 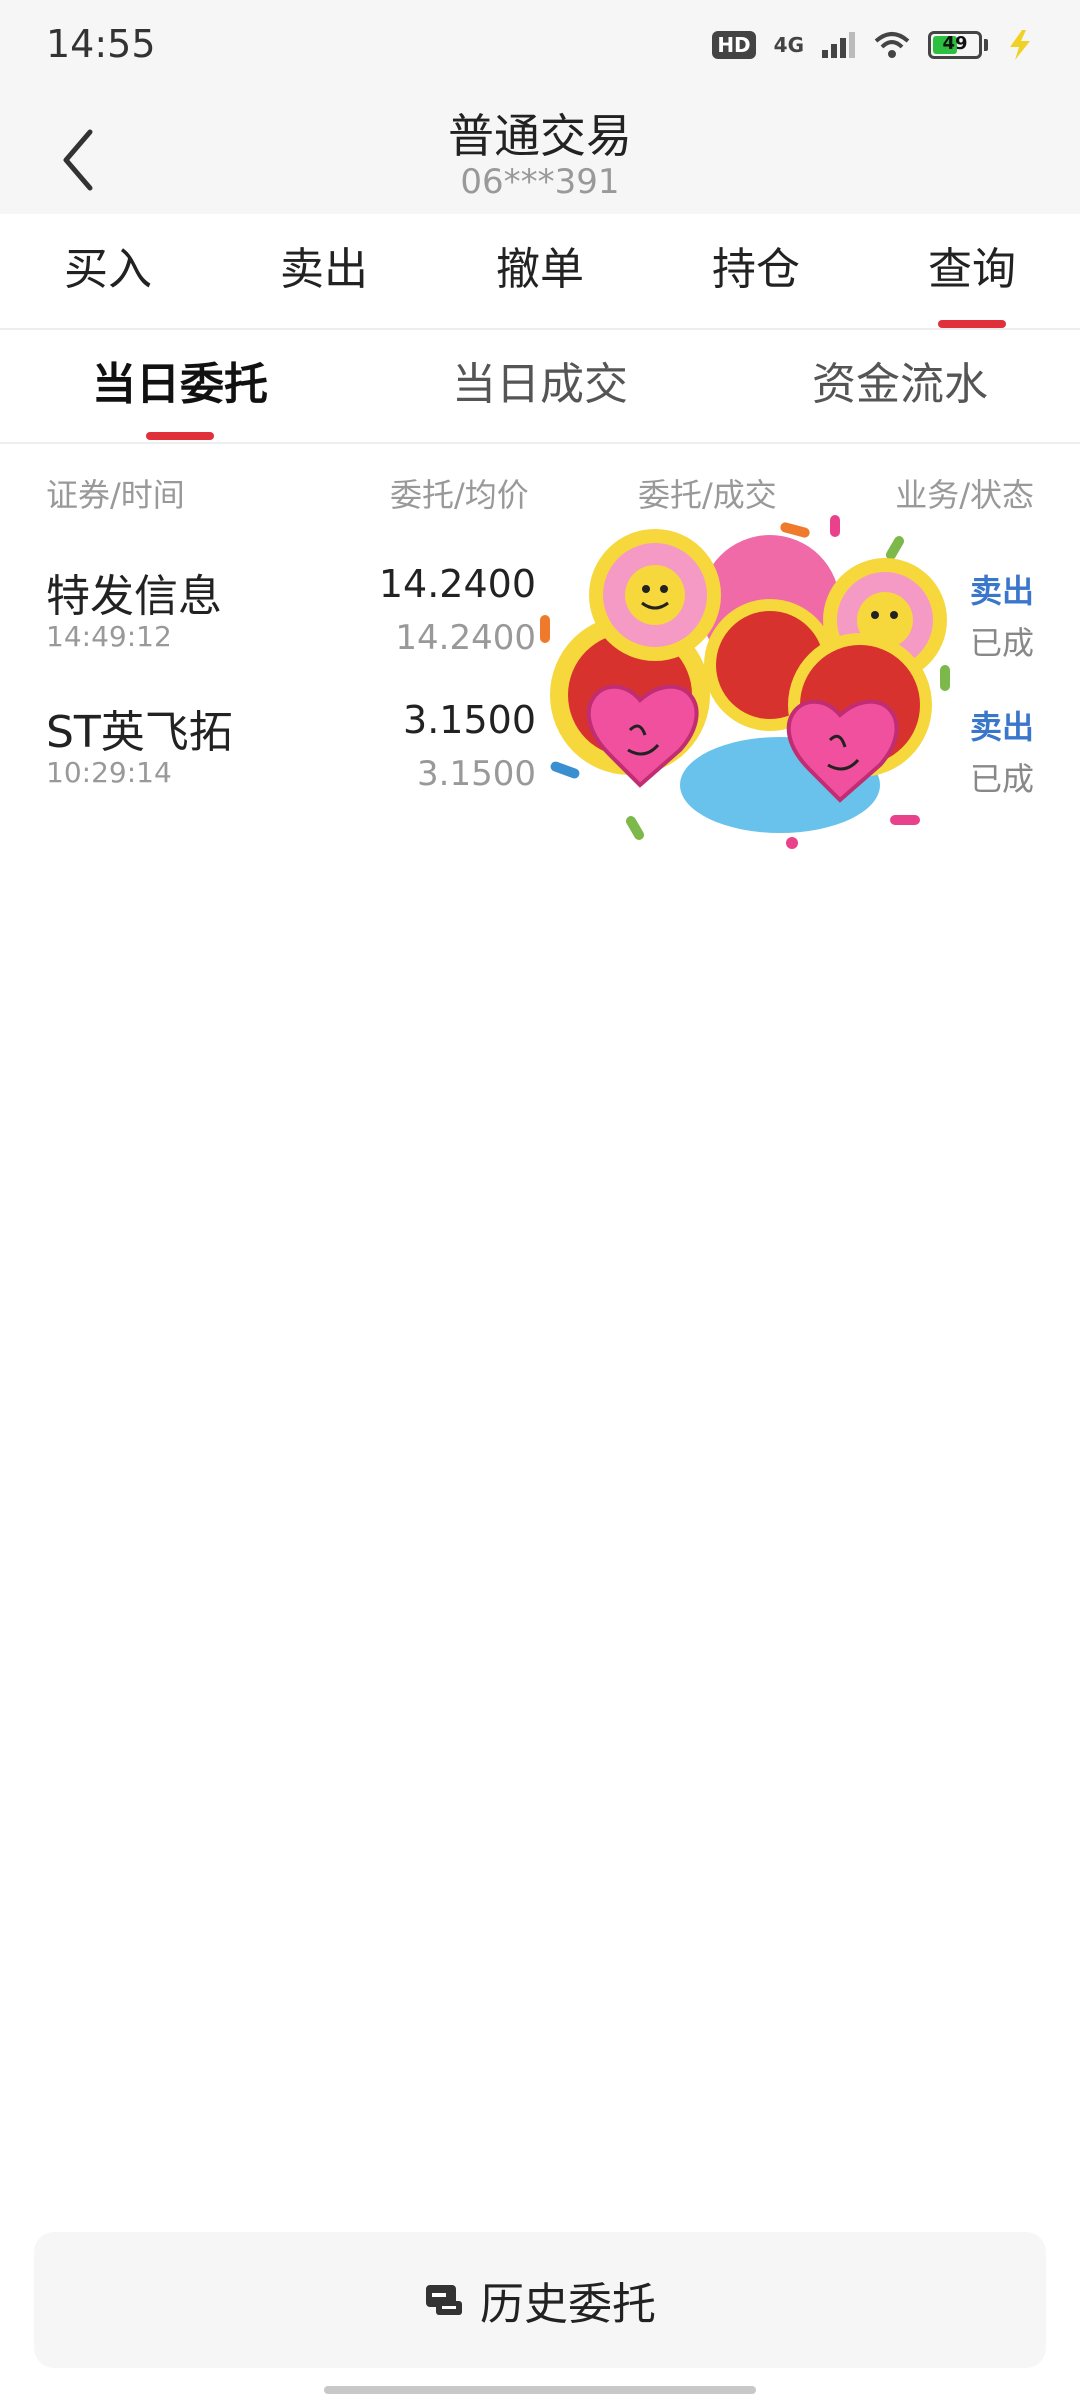 What do you see at coordinates (986, 45) in the screenshot?
I see `battery-cap` at bounding box center [986, 45].